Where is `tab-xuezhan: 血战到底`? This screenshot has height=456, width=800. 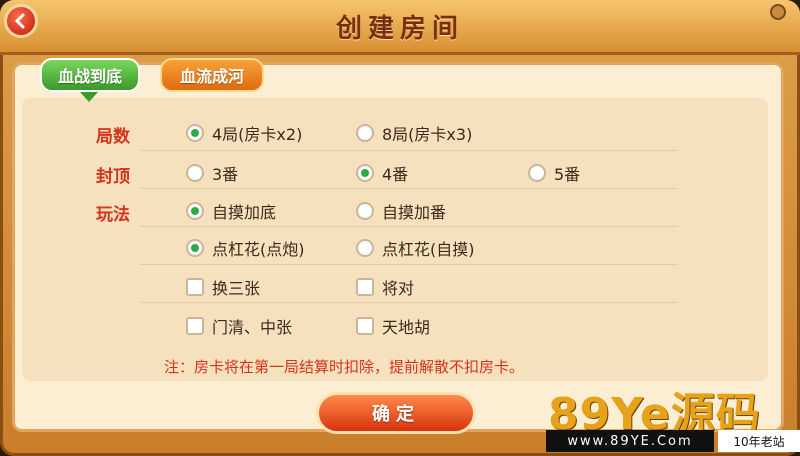
tab-xuezhan: 血战到底 is located at coordinates (90, 75).